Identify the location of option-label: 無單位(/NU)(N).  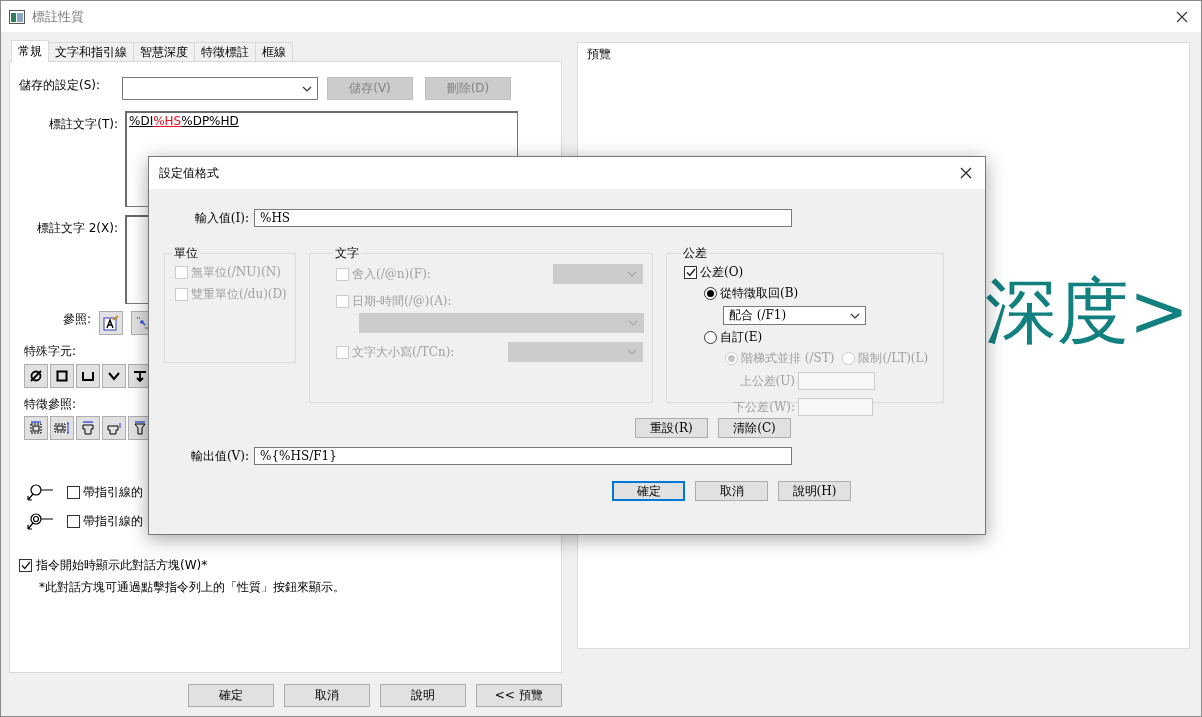
(236, 272).